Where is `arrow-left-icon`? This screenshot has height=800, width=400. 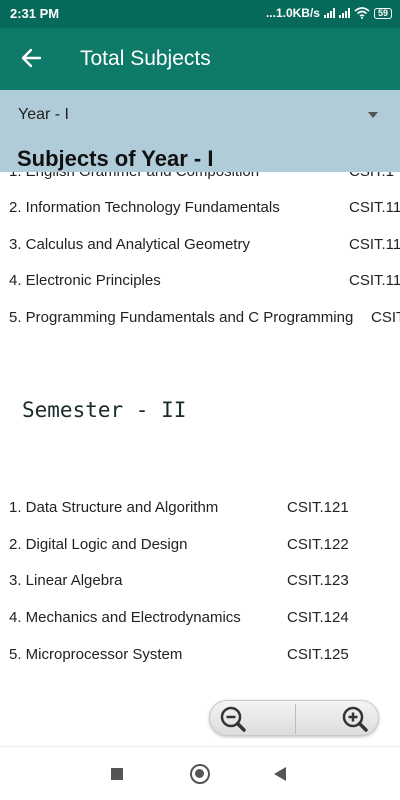 arrow-left-icon is located at coordinates (31, 58).